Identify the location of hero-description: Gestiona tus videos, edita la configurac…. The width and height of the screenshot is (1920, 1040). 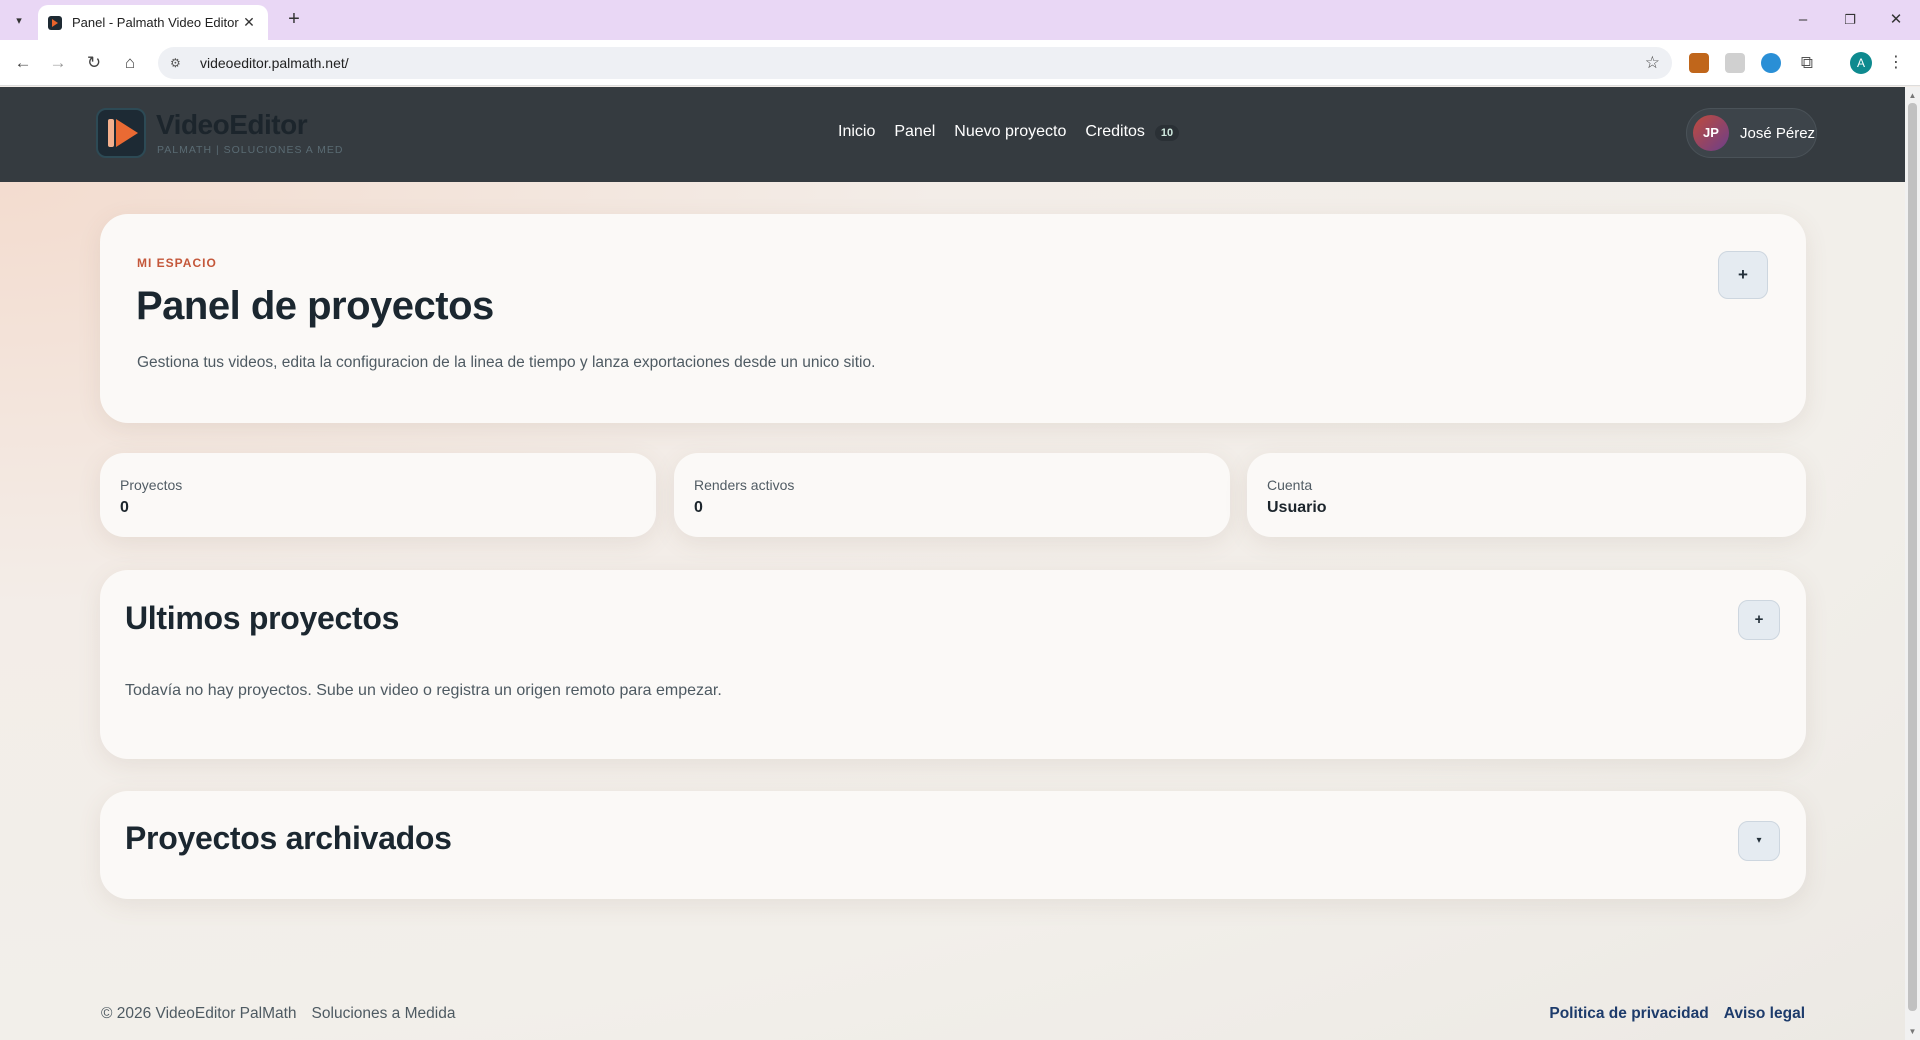
(506, 362).